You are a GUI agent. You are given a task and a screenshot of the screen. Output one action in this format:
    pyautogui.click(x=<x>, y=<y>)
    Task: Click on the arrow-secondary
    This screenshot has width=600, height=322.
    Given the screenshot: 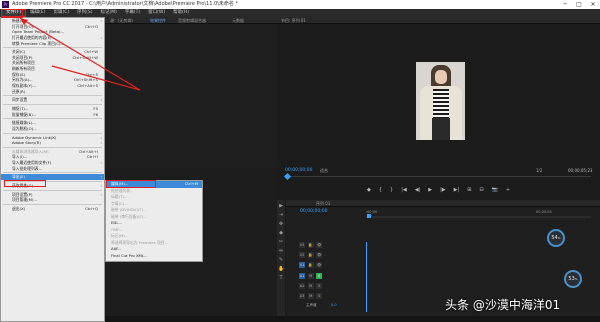 What is the action you would take?
    pyautogui.click(x=96, y=78)
    